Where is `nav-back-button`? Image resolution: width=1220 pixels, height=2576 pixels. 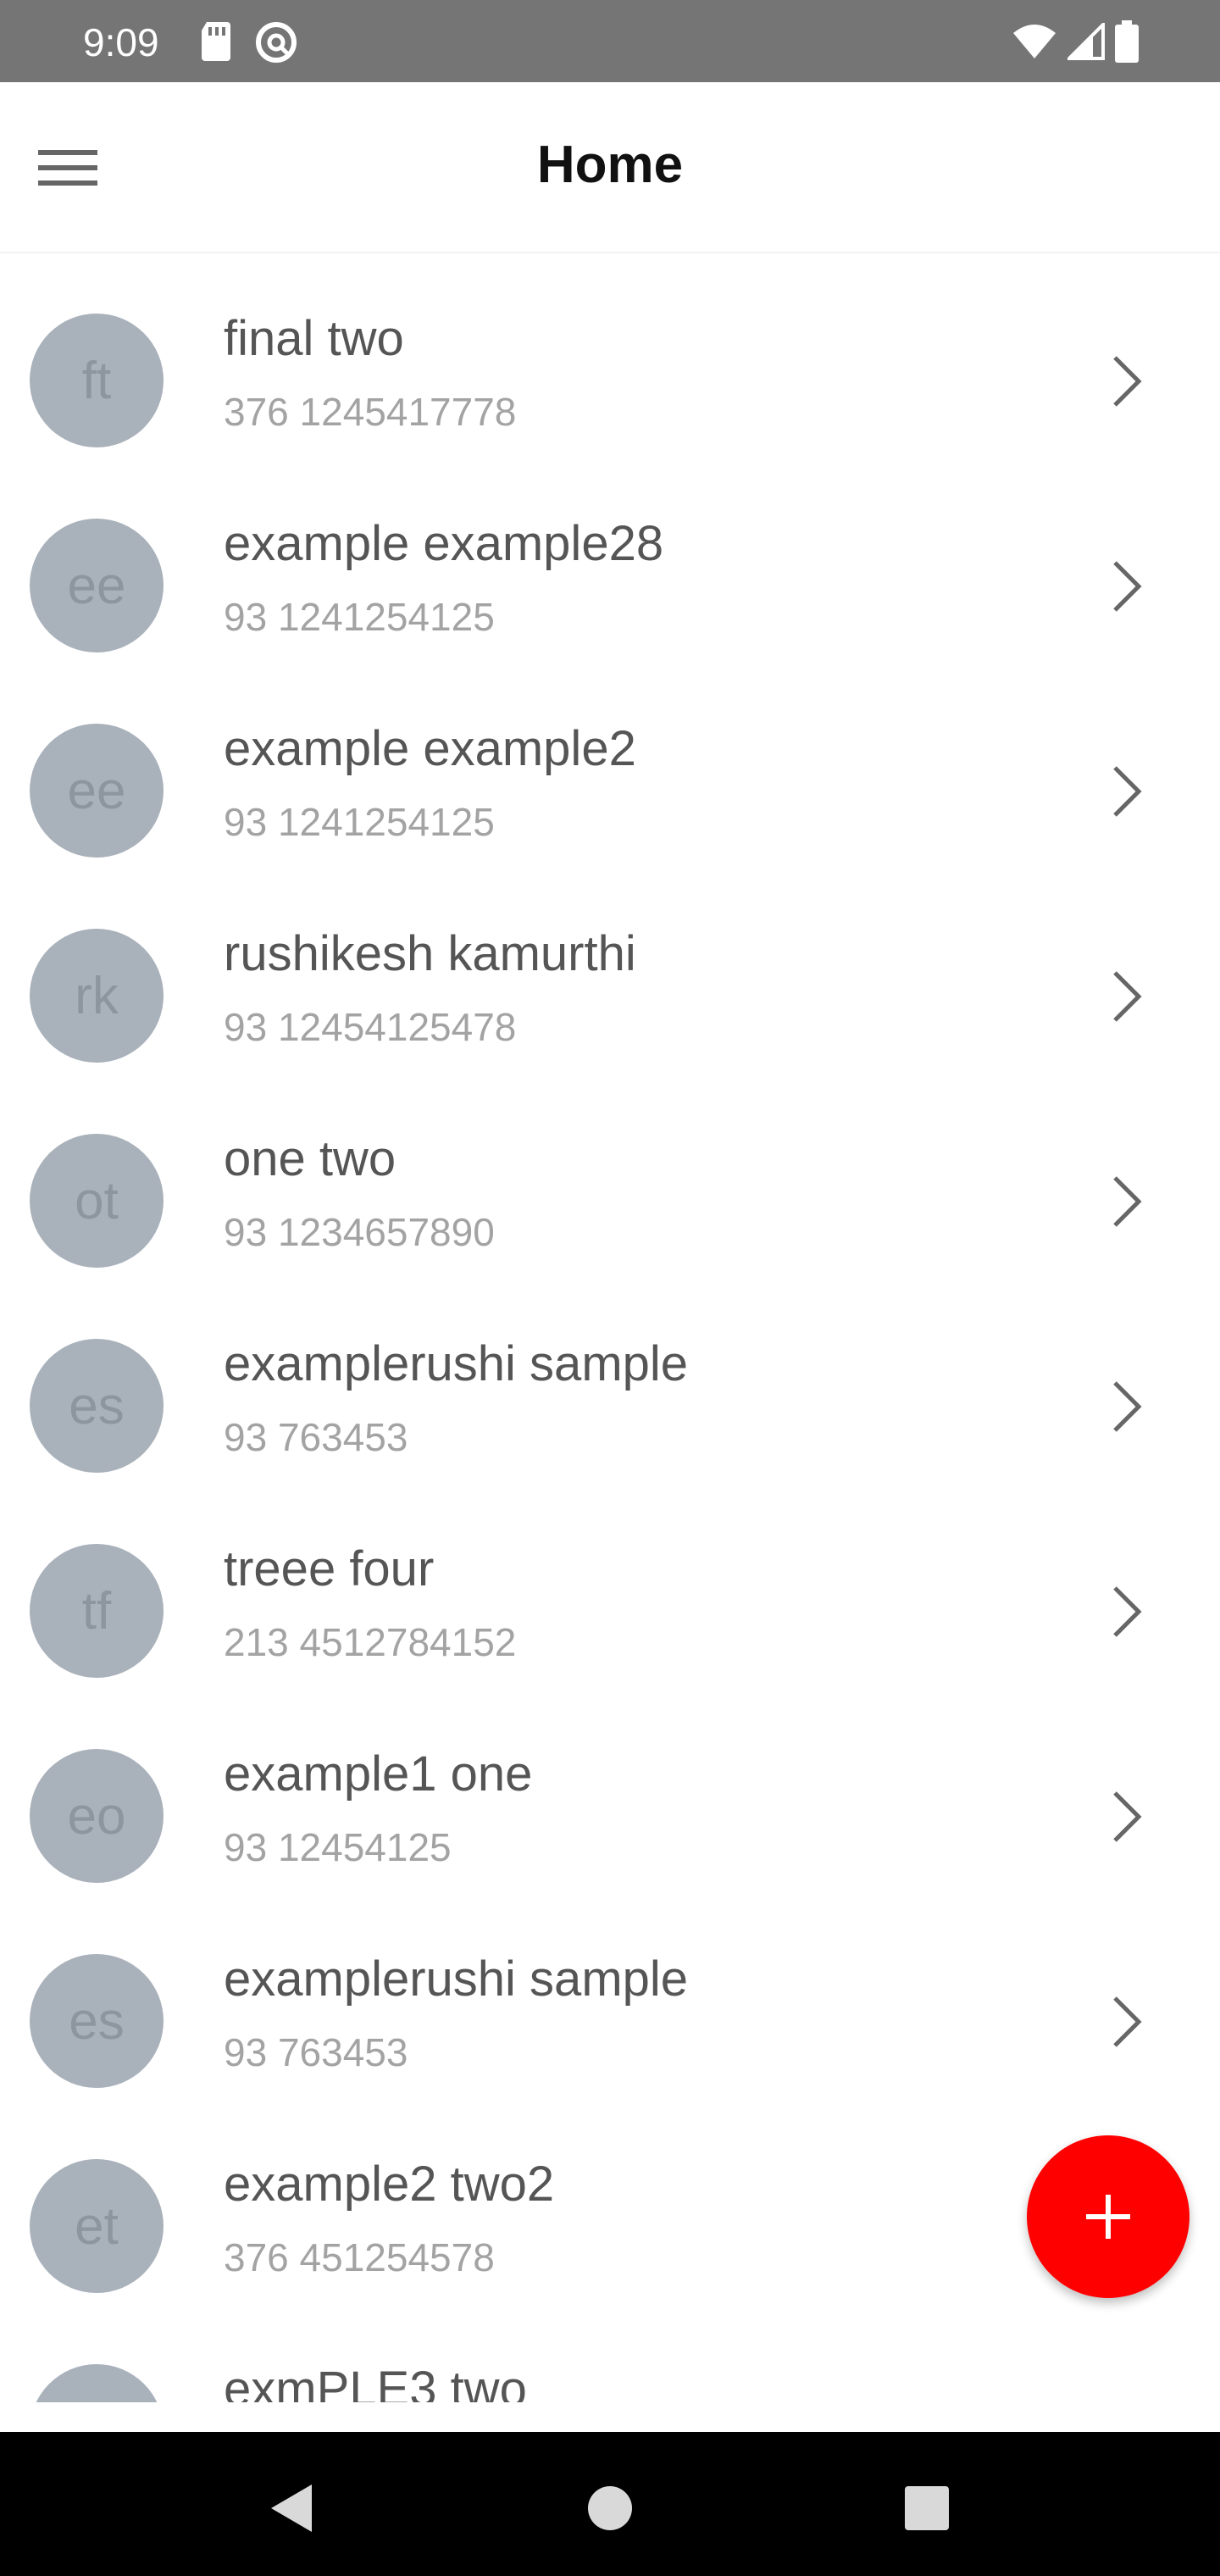 nav-back-button is located at coordinates (291, 2508).